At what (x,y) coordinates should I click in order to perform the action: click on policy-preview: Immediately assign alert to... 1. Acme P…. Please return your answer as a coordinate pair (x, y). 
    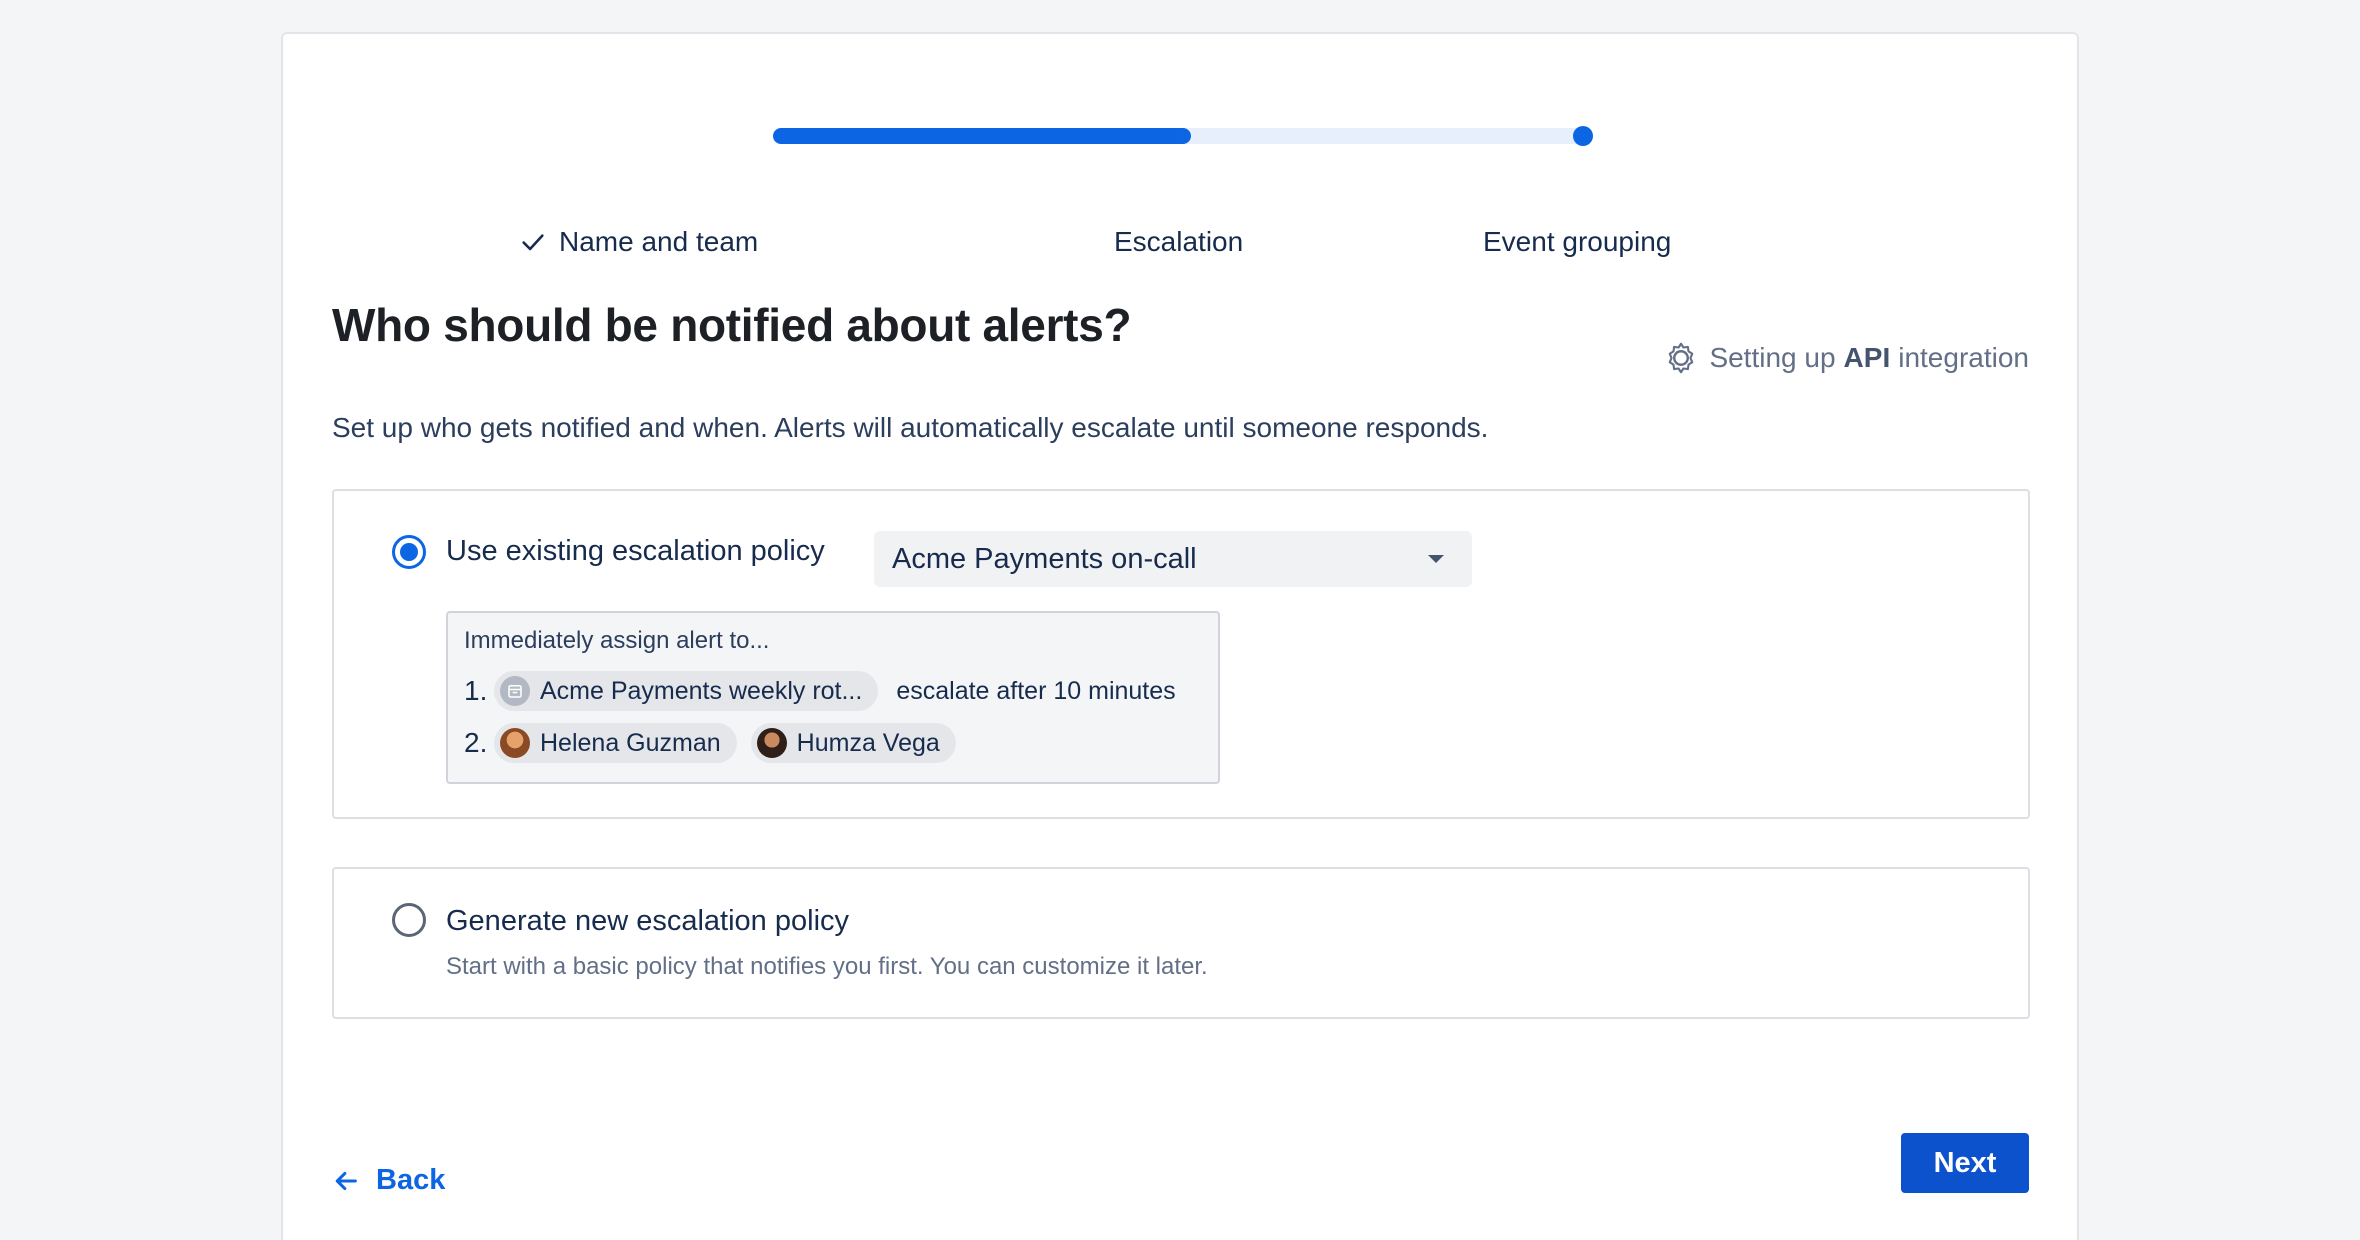
    Looking at the image, I should click on (833, 697).